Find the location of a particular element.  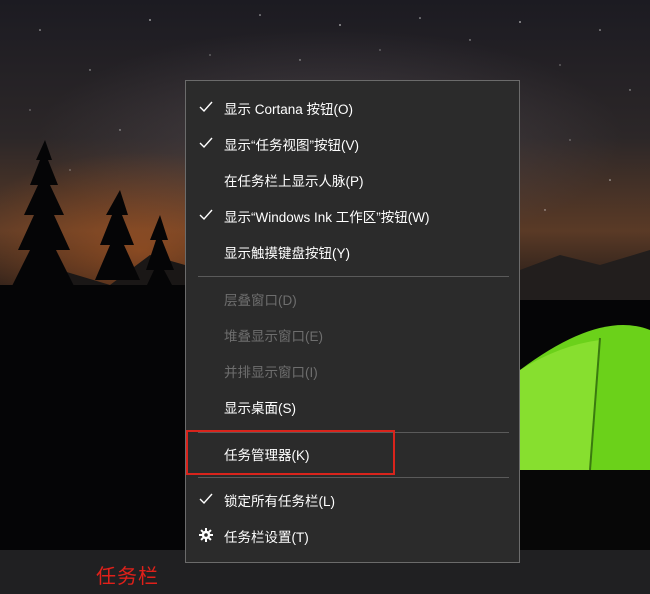

menu-item-label: 任务栏设置(T) is located at coordinates (266, 537).